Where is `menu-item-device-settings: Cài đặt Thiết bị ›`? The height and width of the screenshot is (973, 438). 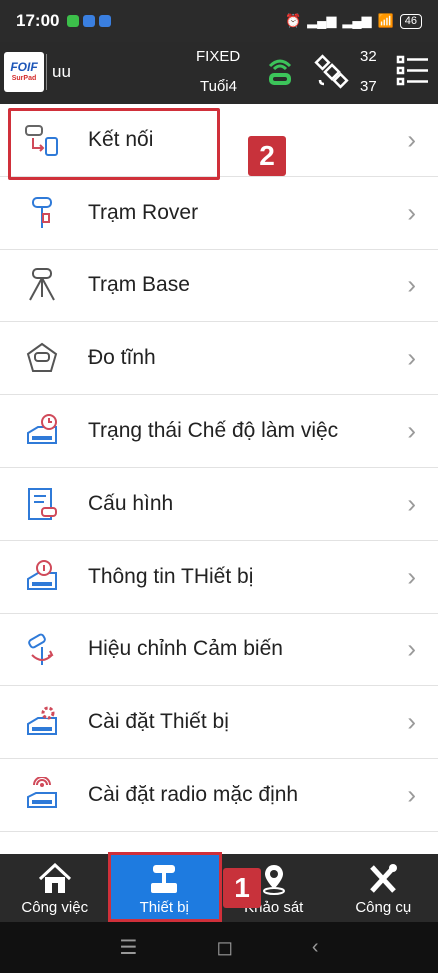 menu-item-device-settings: Cài đặt Thiết bị › is located at coordinates (219, 723).